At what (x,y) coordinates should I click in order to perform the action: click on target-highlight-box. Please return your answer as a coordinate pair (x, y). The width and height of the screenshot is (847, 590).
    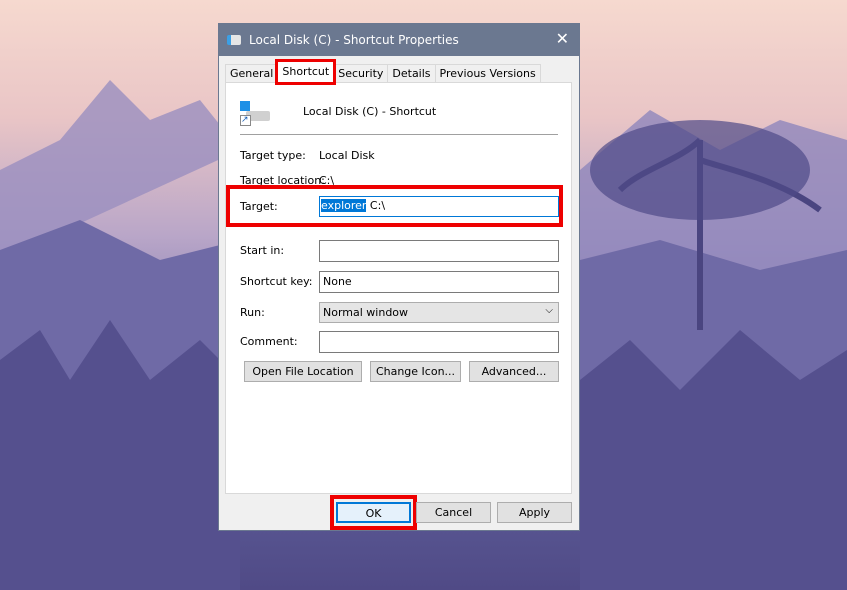
    Looking at the image, I should click on (394, 206).